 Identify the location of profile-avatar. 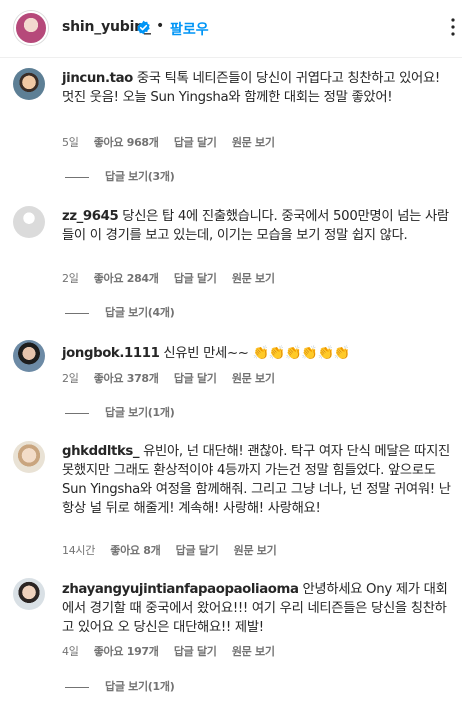
(31, 28).